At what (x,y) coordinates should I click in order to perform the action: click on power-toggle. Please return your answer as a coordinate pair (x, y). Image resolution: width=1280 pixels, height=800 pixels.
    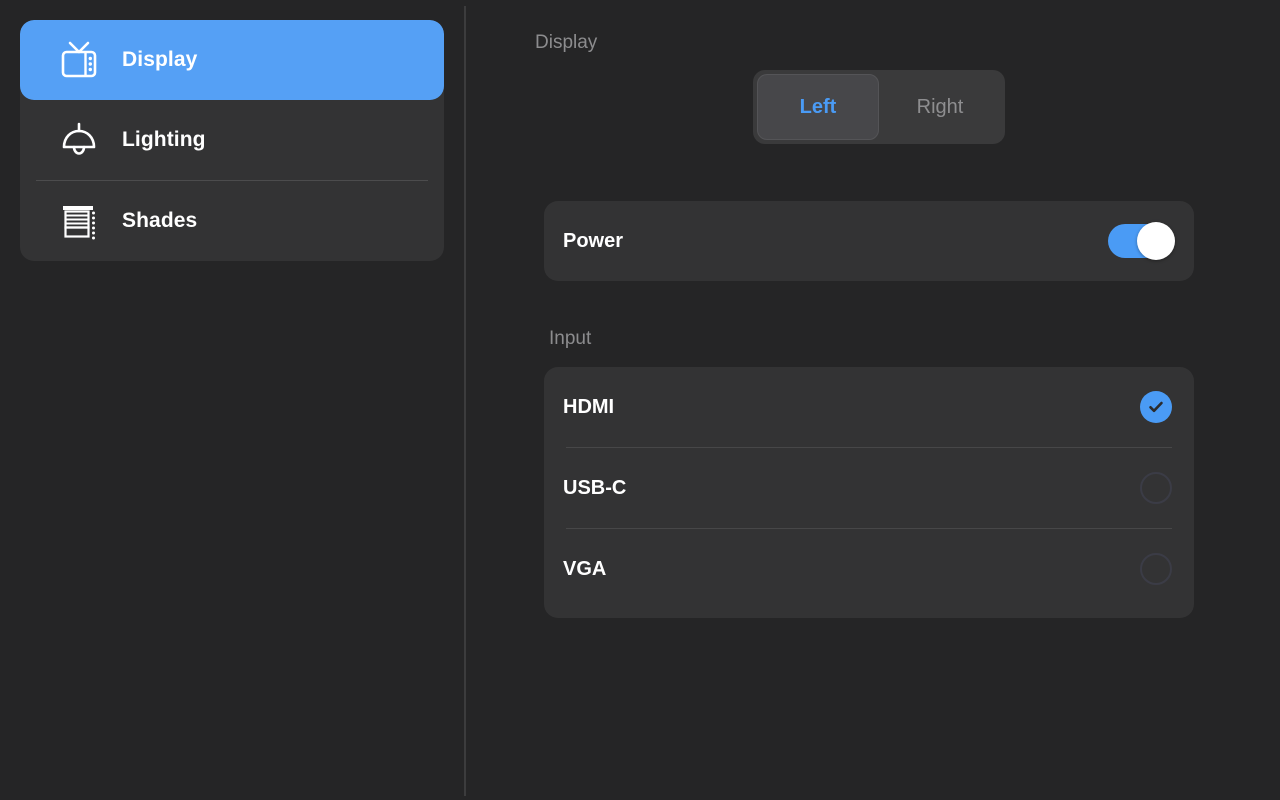
    Looking at the image, I should click on (1141, 241).